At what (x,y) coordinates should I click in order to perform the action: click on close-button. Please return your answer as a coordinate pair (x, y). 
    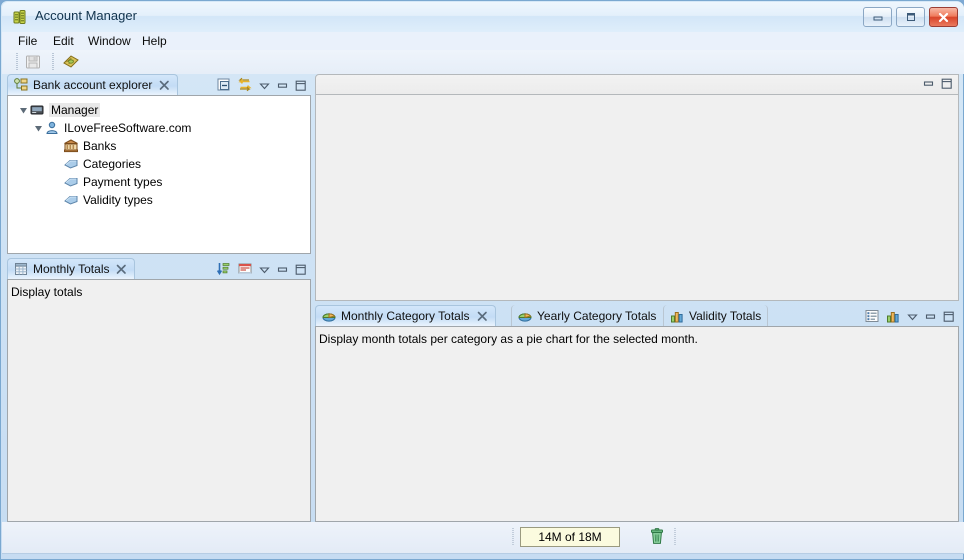
    Looking at the image, I should click on (943, 17).